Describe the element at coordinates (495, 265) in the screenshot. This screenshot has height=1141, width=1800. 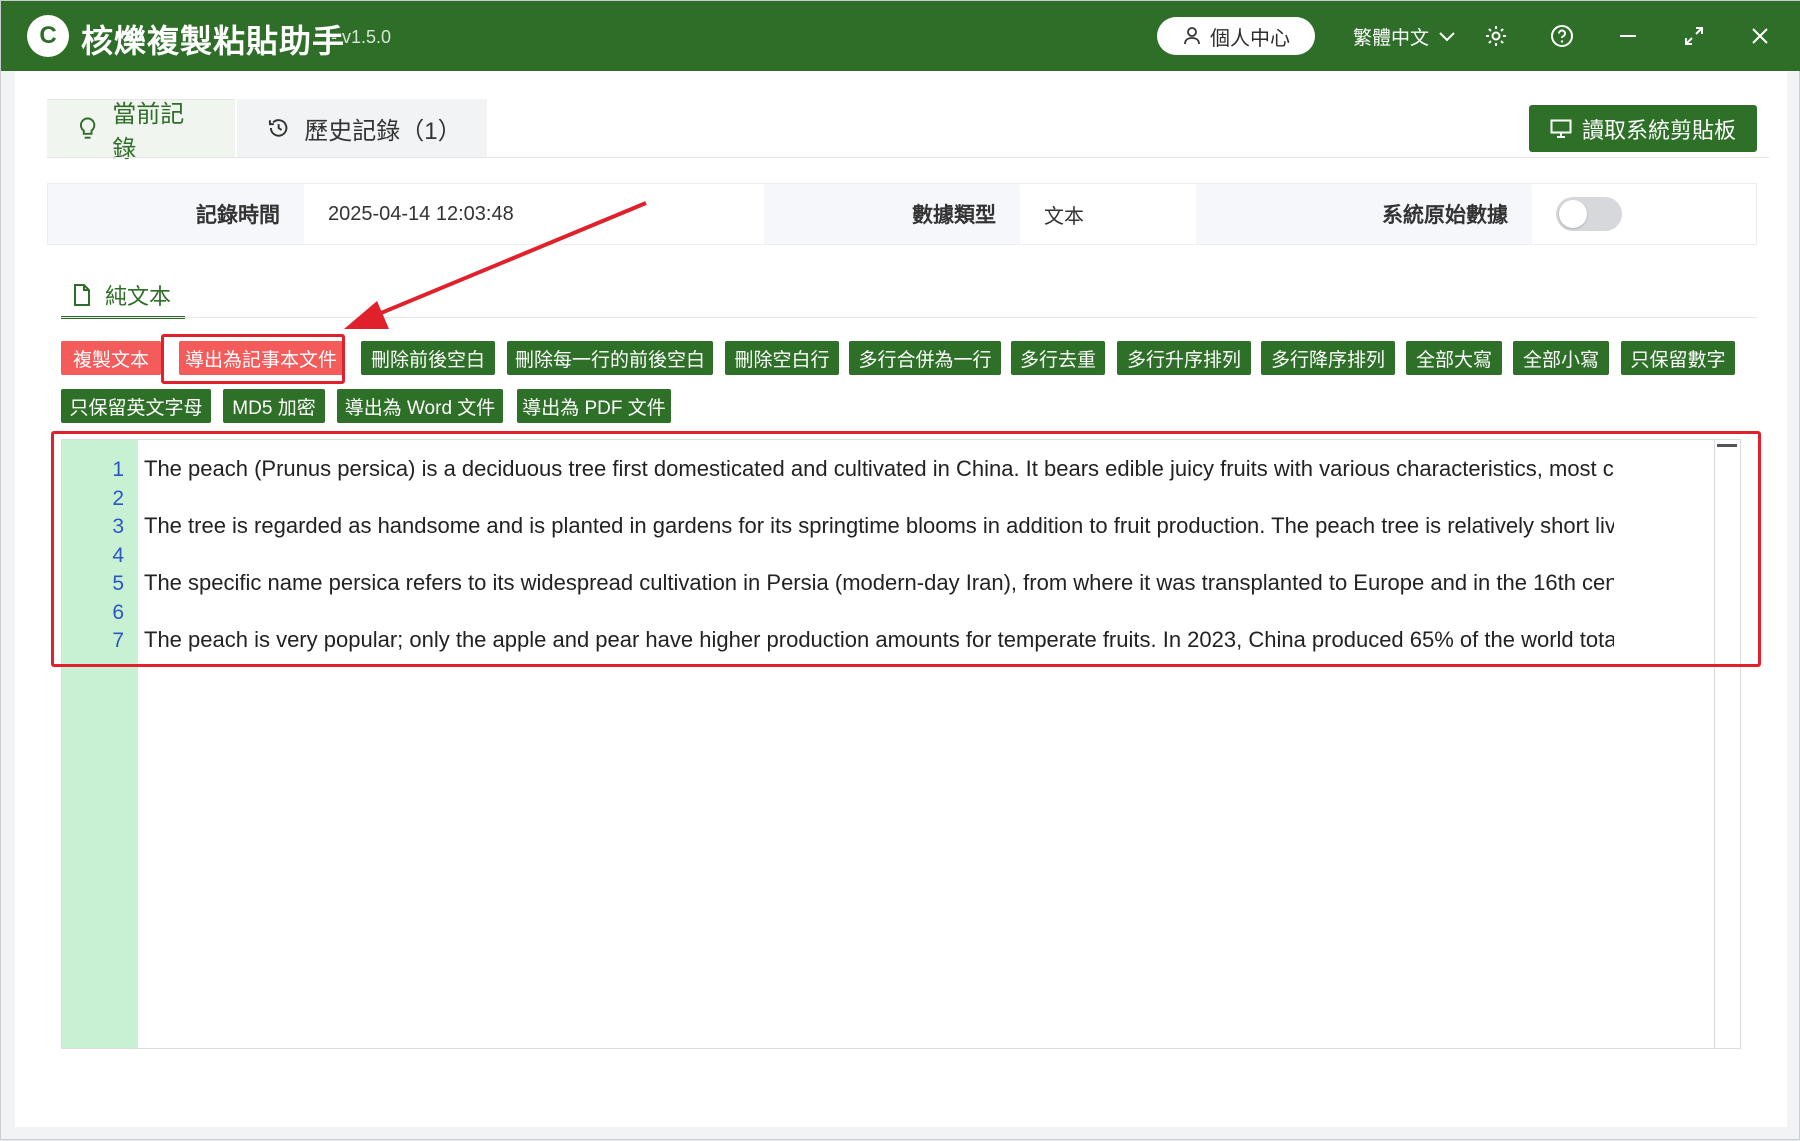
I see `annotation-arrow` at that location.